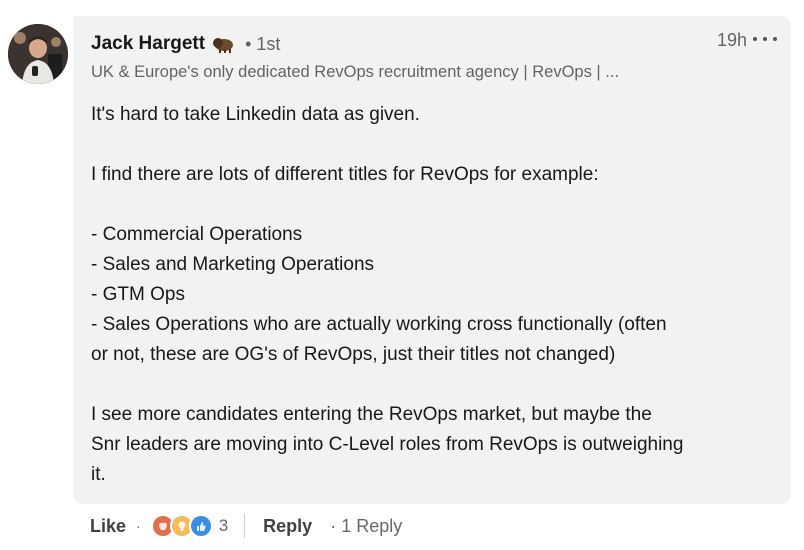 Image resolution: width=804 pixels, height=550 pixels. I want to click on author-row: Jack Hargett • 1st, so click(185, 44).